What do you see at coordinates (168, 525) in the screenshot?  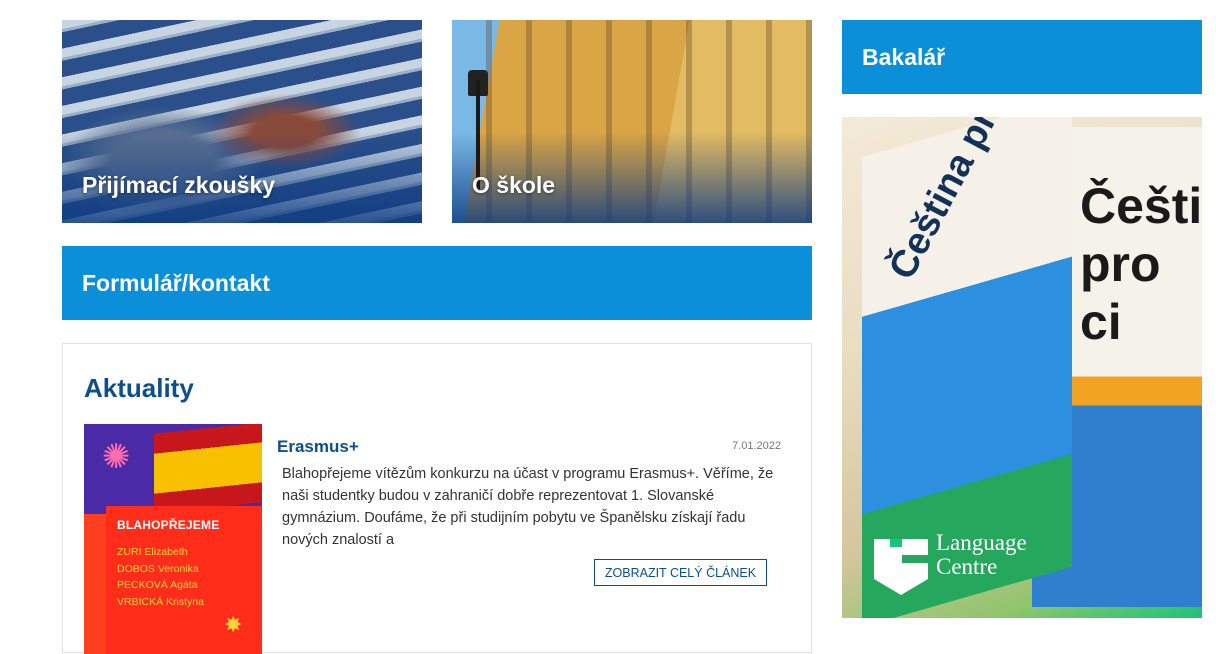 I see `article-image-heading: BLAHOPŘEJEME` at bounding box center [168, 525].